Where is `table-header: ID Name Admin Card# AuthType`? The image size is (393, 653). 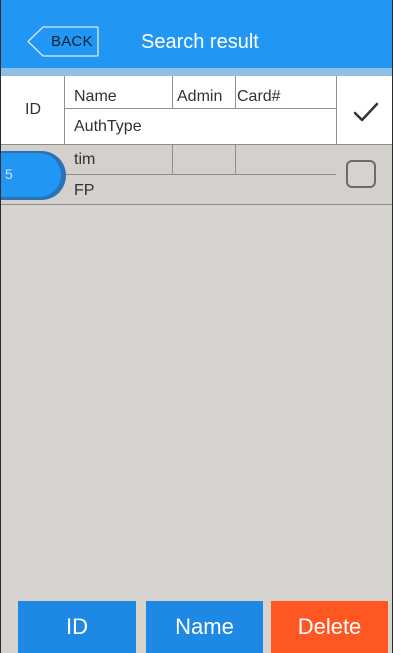 table-header: ID Name Admin Card# AuthType is located at coordinates (196, 110).